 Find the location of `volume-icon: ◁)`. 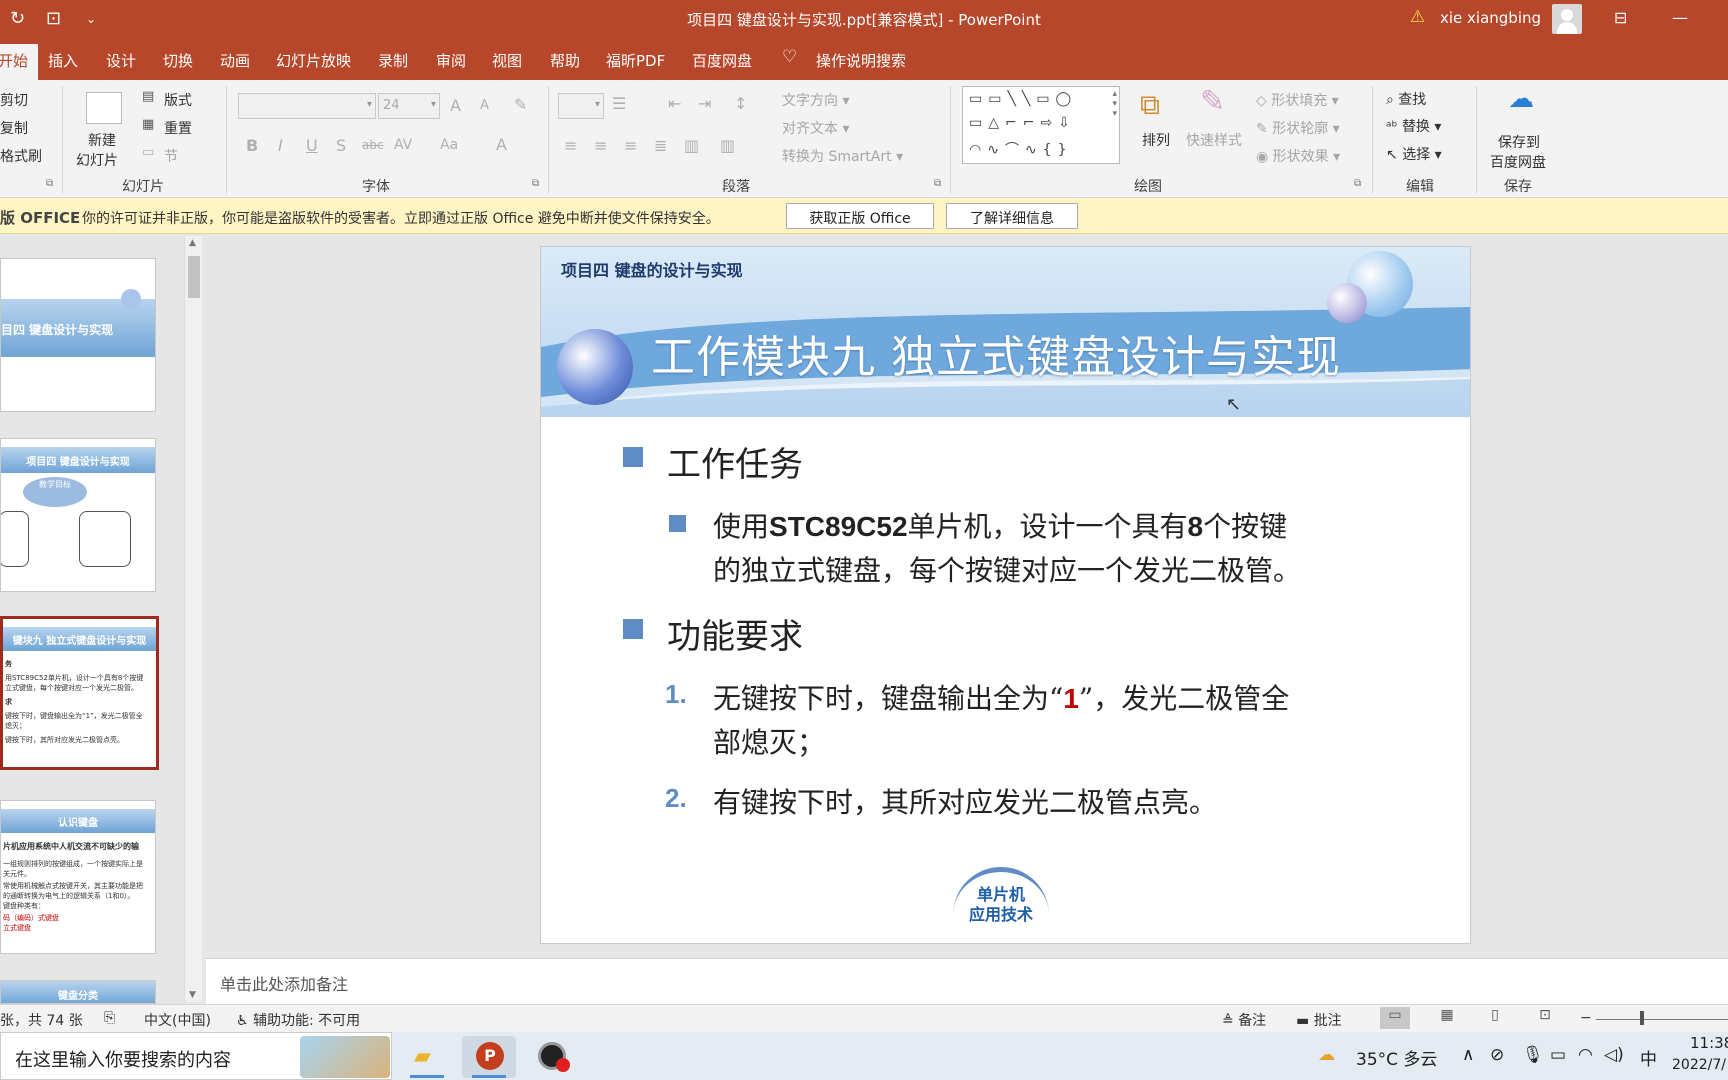

volume-icon: ◁) is located at coordinates (1614, 1055).